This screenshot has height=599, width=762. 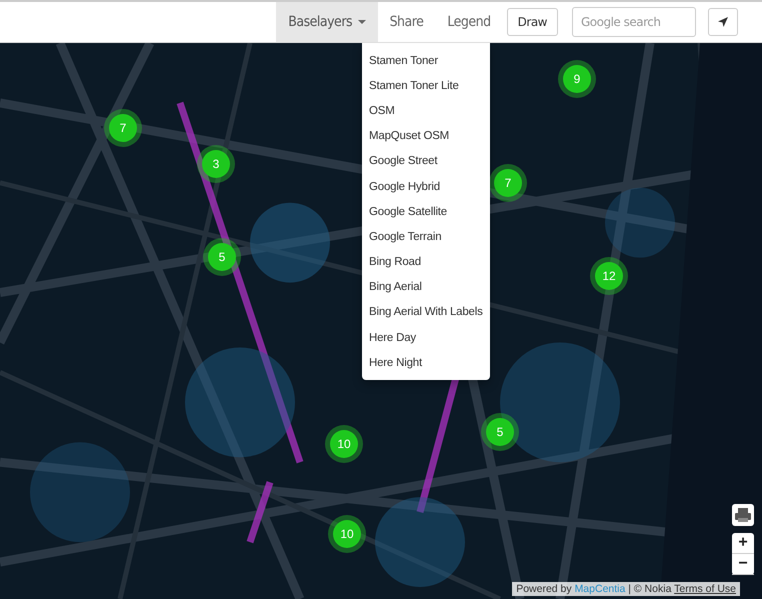 What do you see at coordinates (426, 85) in the screenshot?
I see `menu-item: Stamen Toner Lite` at bounding box center [426, 85].